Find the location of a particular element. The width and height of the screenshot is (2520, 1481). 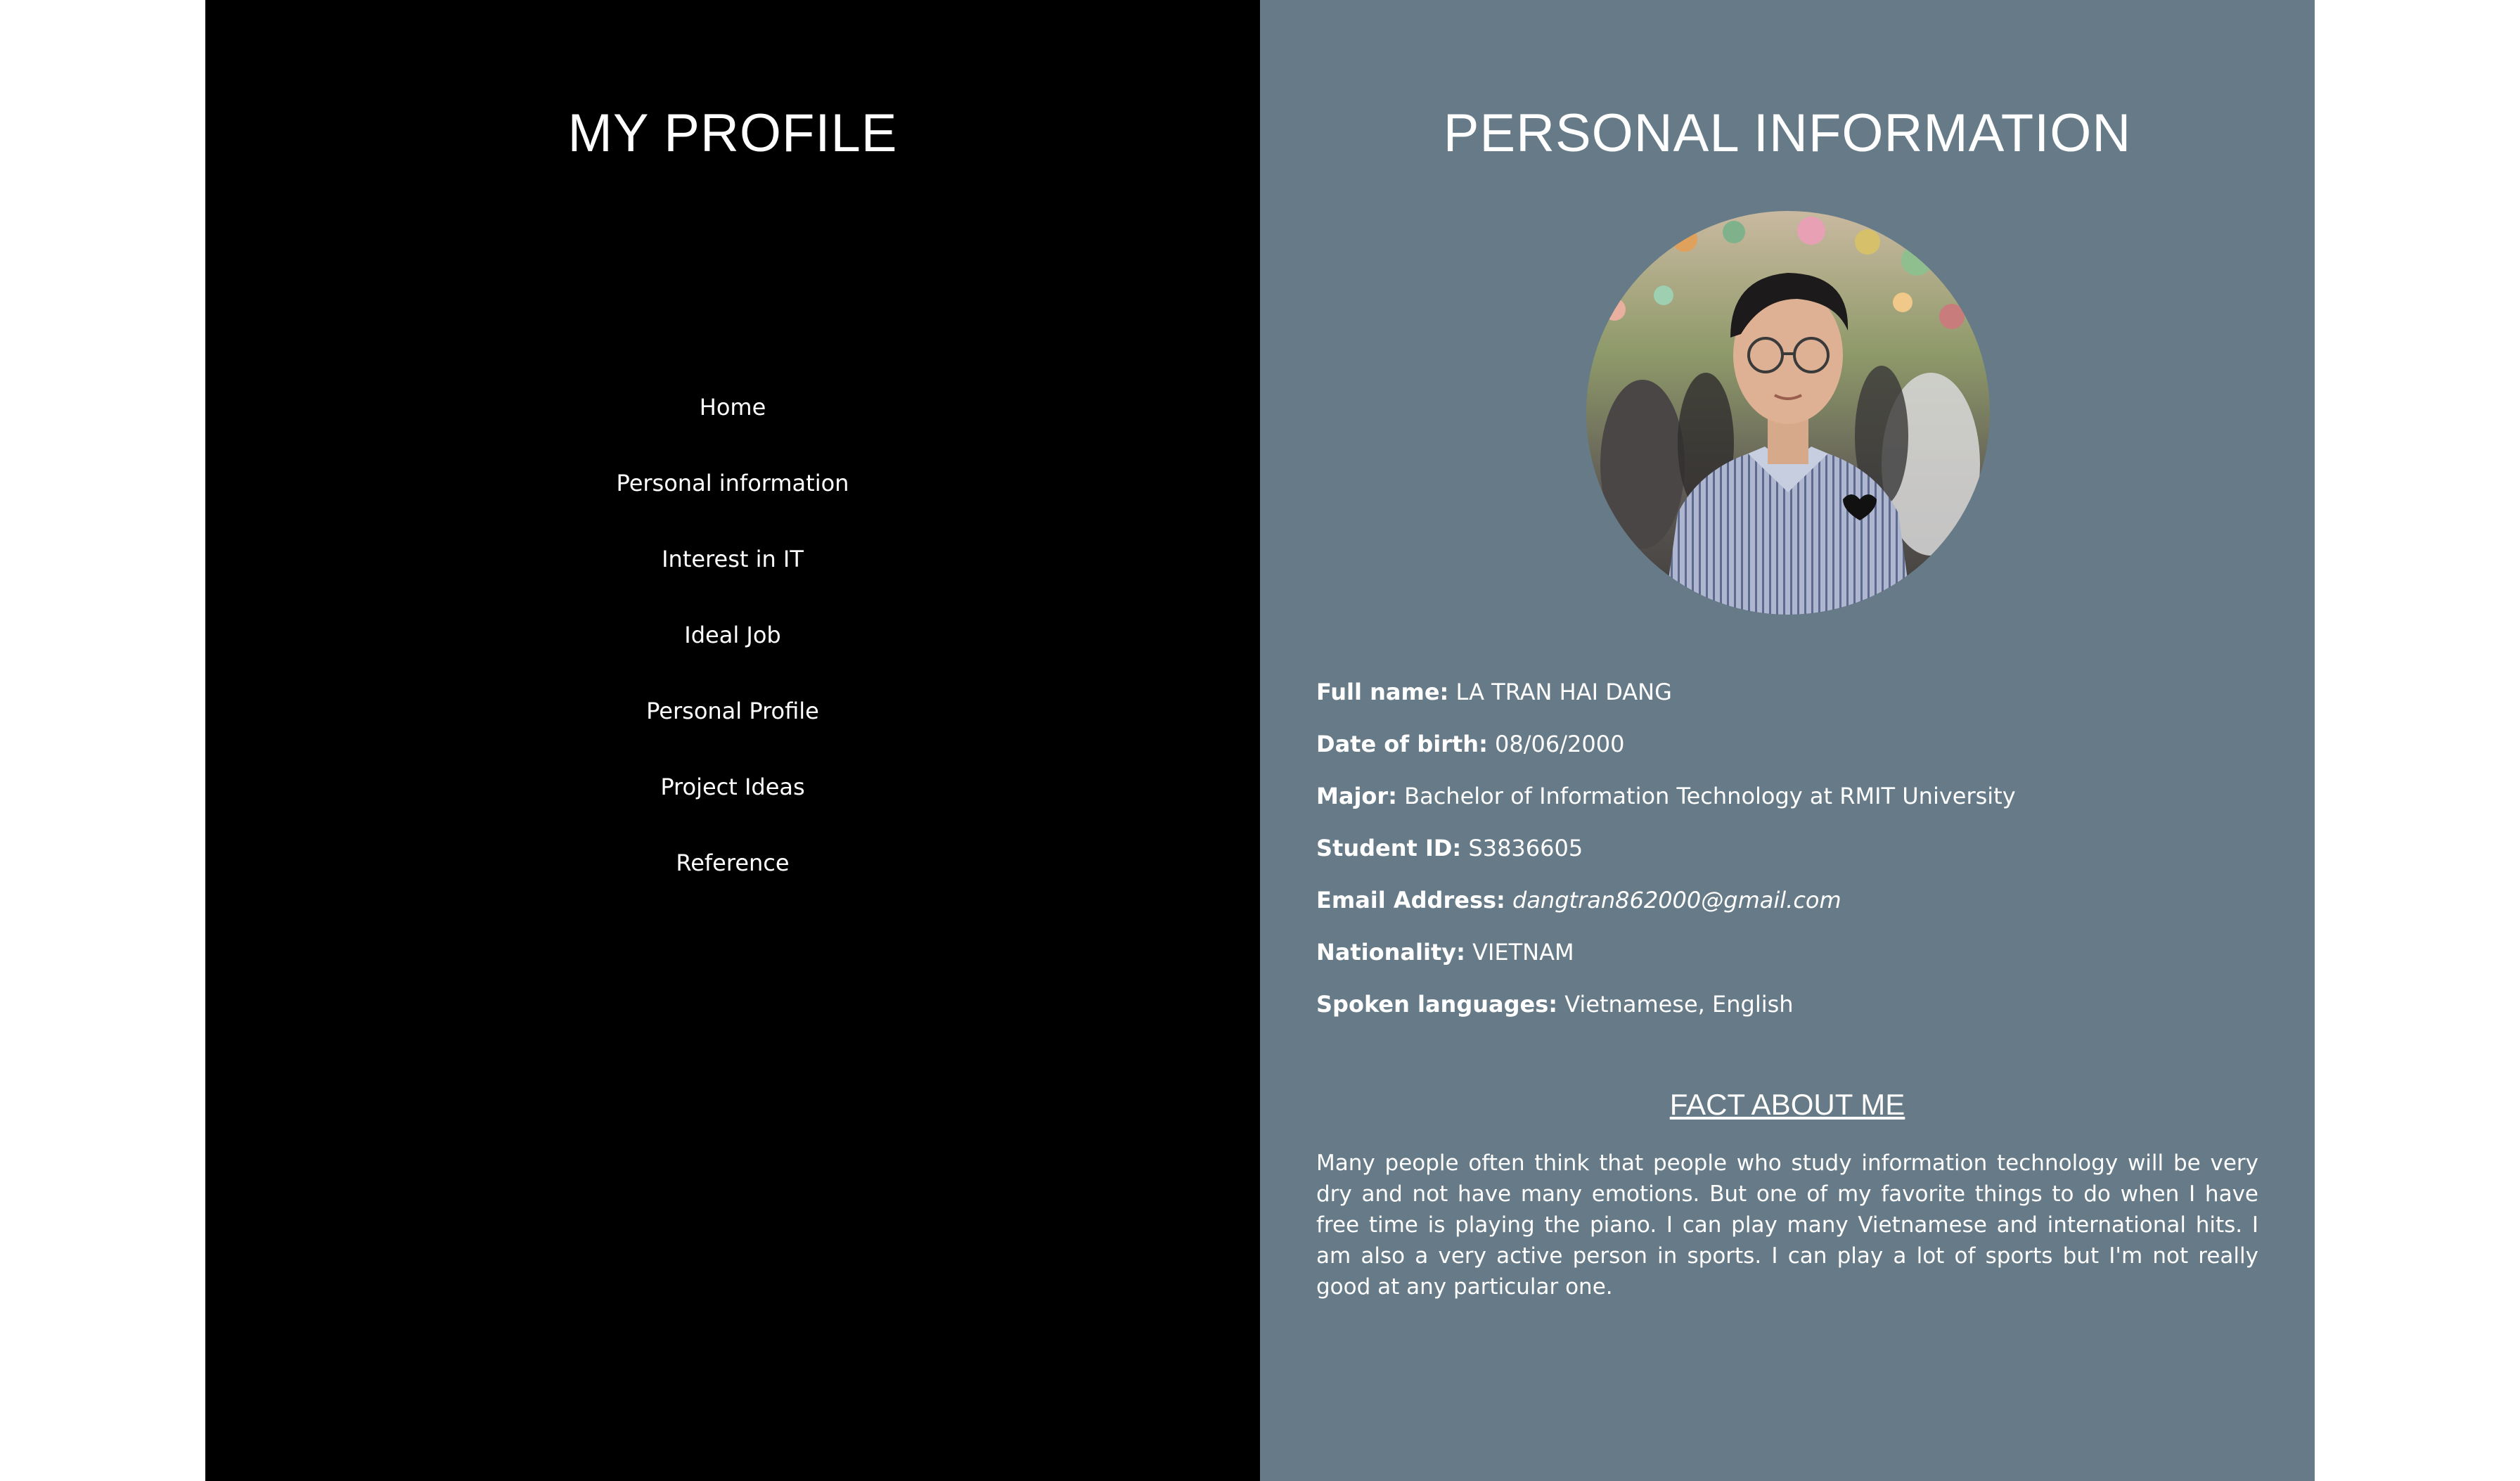

nav-item-home: Home is located at coordinates (732, 425).